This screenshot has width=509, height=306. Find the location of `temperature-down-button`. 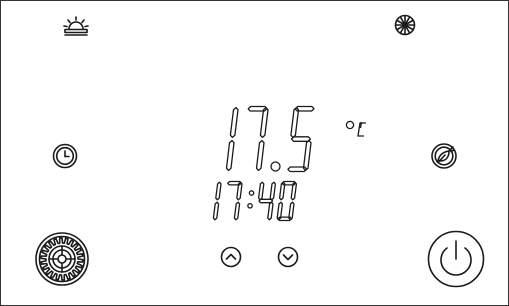

temperature-down-button is located at coordinates (288, 257).